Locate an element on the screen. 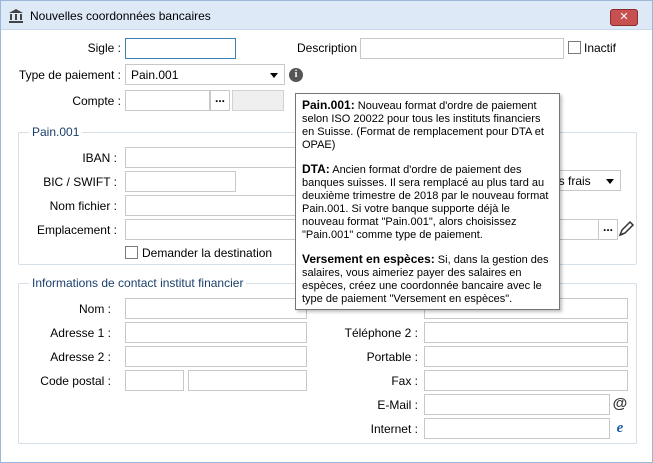 The width and height of the screenshot is (653, 463). nom-fichier-label: Nom fichier : is located at coordinates (83, 206).